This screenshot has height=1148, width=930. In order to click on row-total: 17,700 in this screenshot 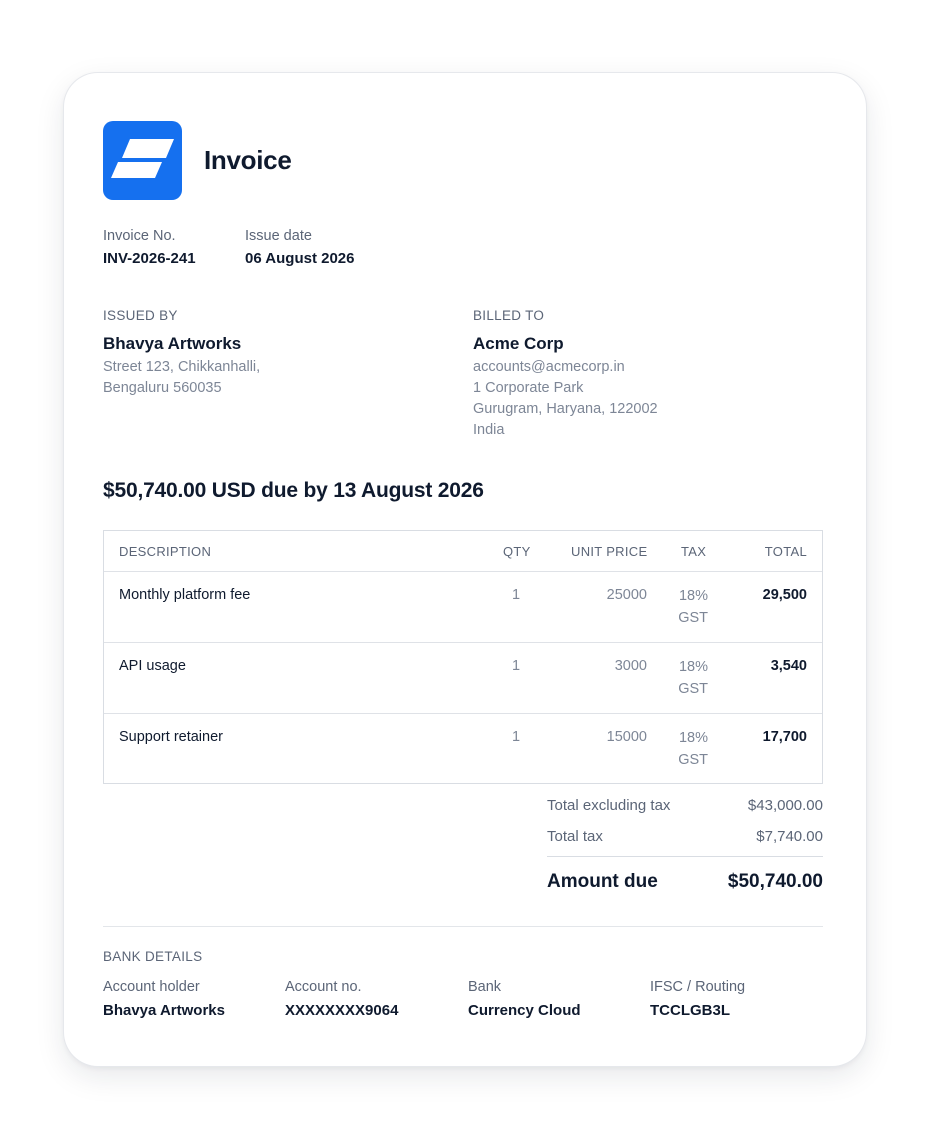, I will do `click(784, 737)`.